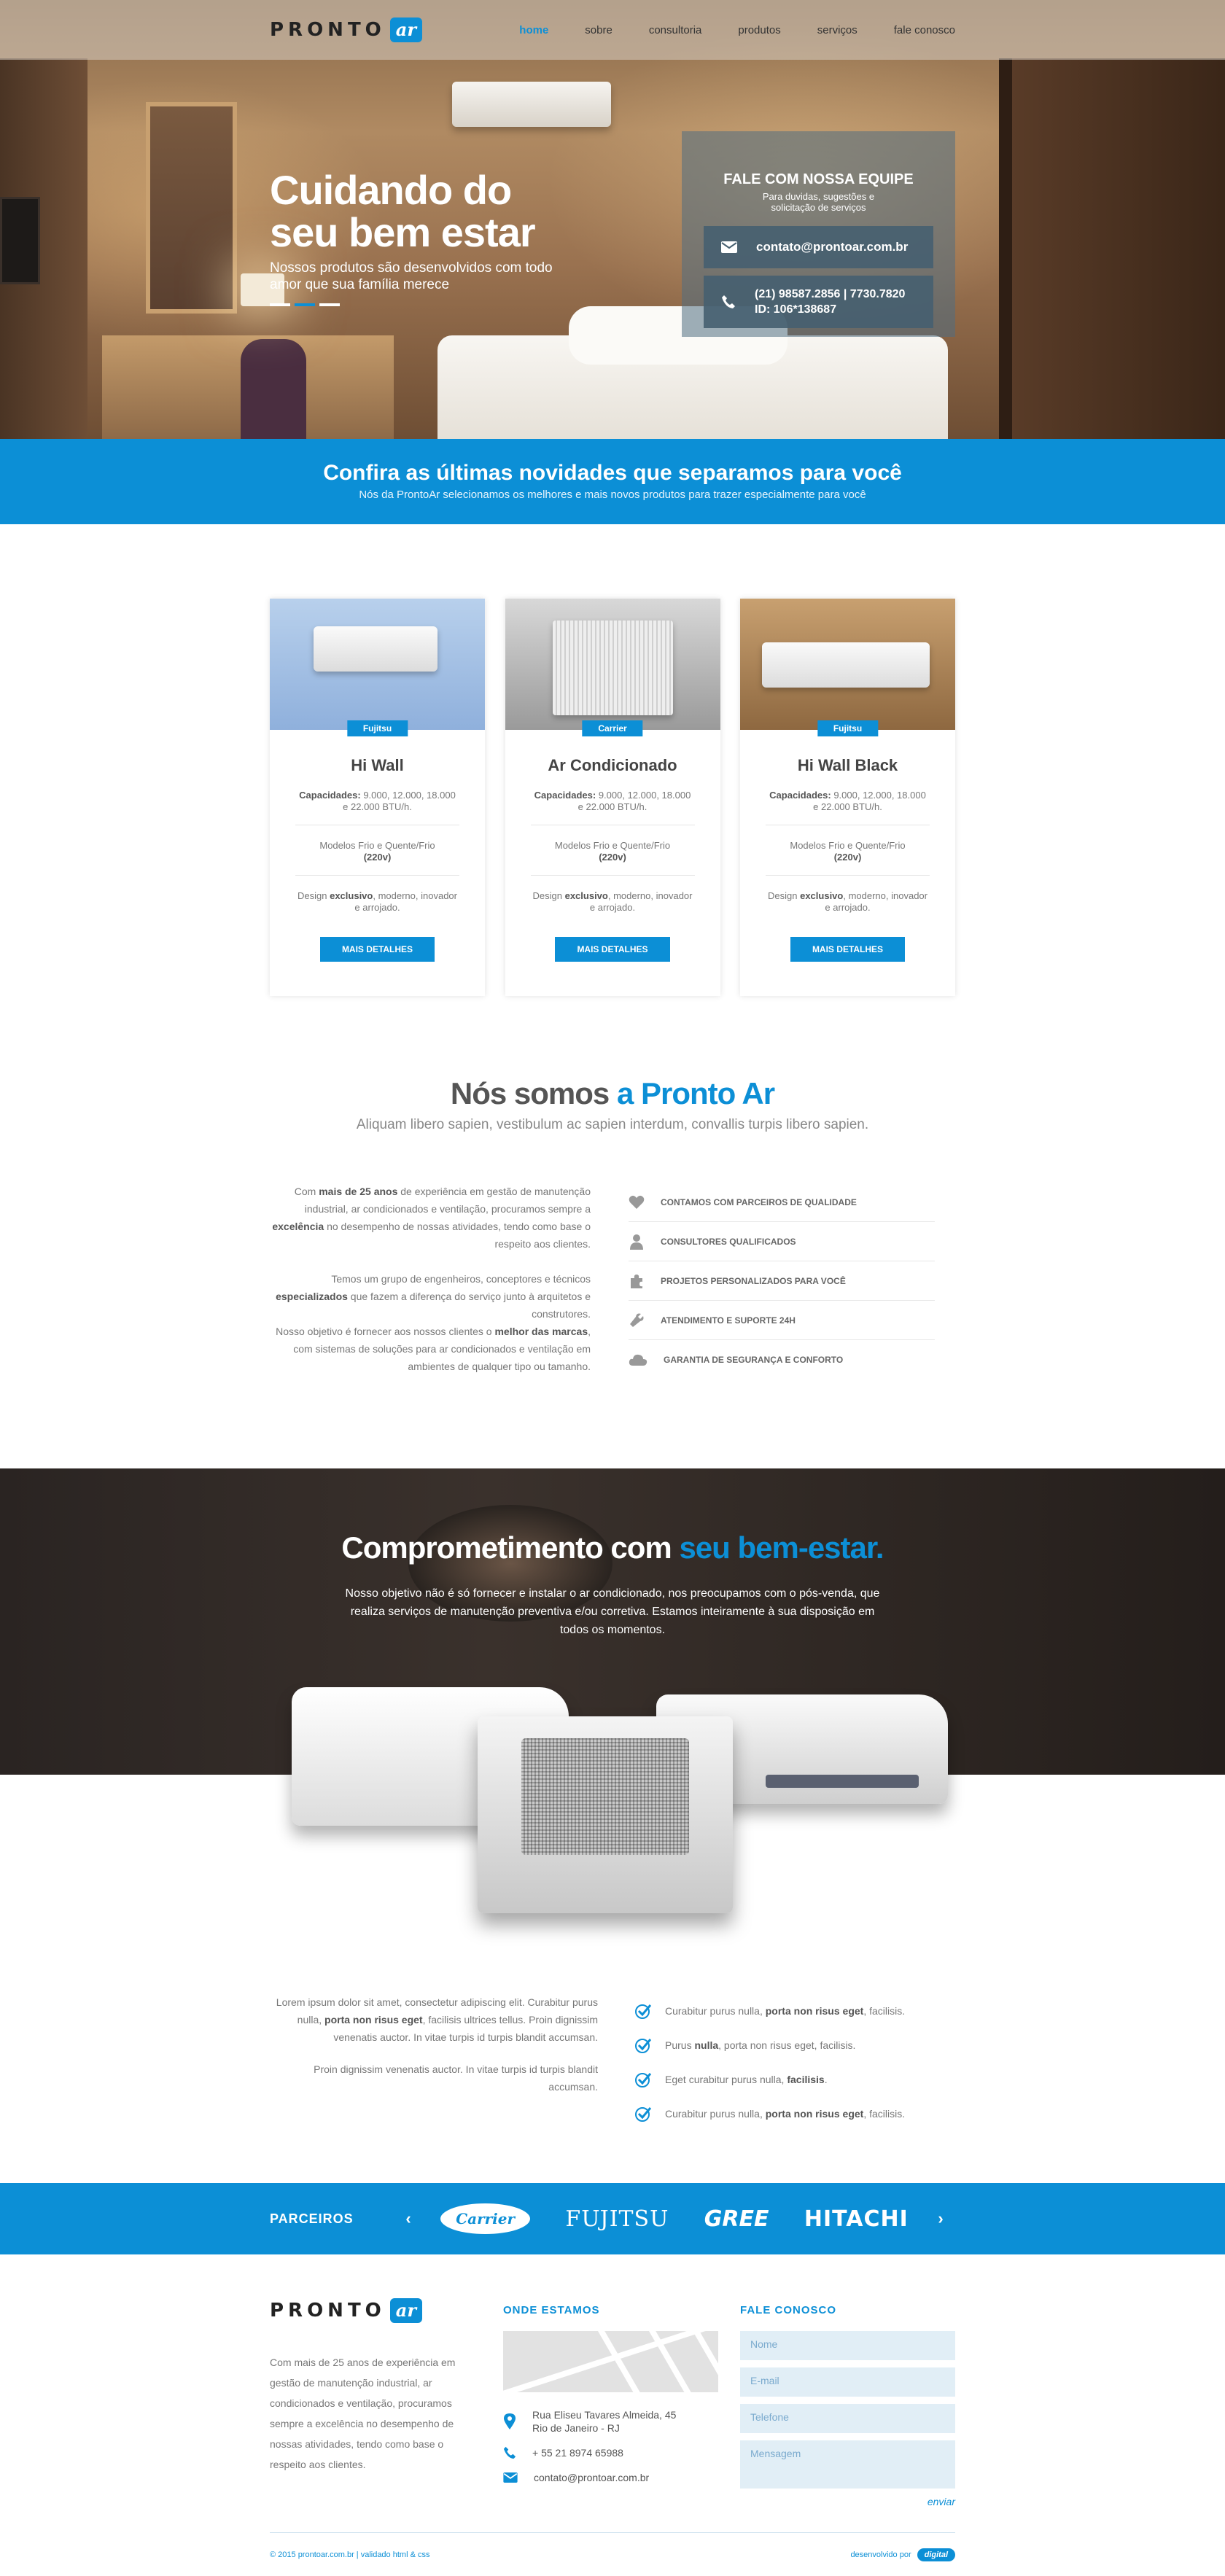 The width and height of the screenshot is (1225, 2576). I want to click on hero-frame, so click(1005, 248).